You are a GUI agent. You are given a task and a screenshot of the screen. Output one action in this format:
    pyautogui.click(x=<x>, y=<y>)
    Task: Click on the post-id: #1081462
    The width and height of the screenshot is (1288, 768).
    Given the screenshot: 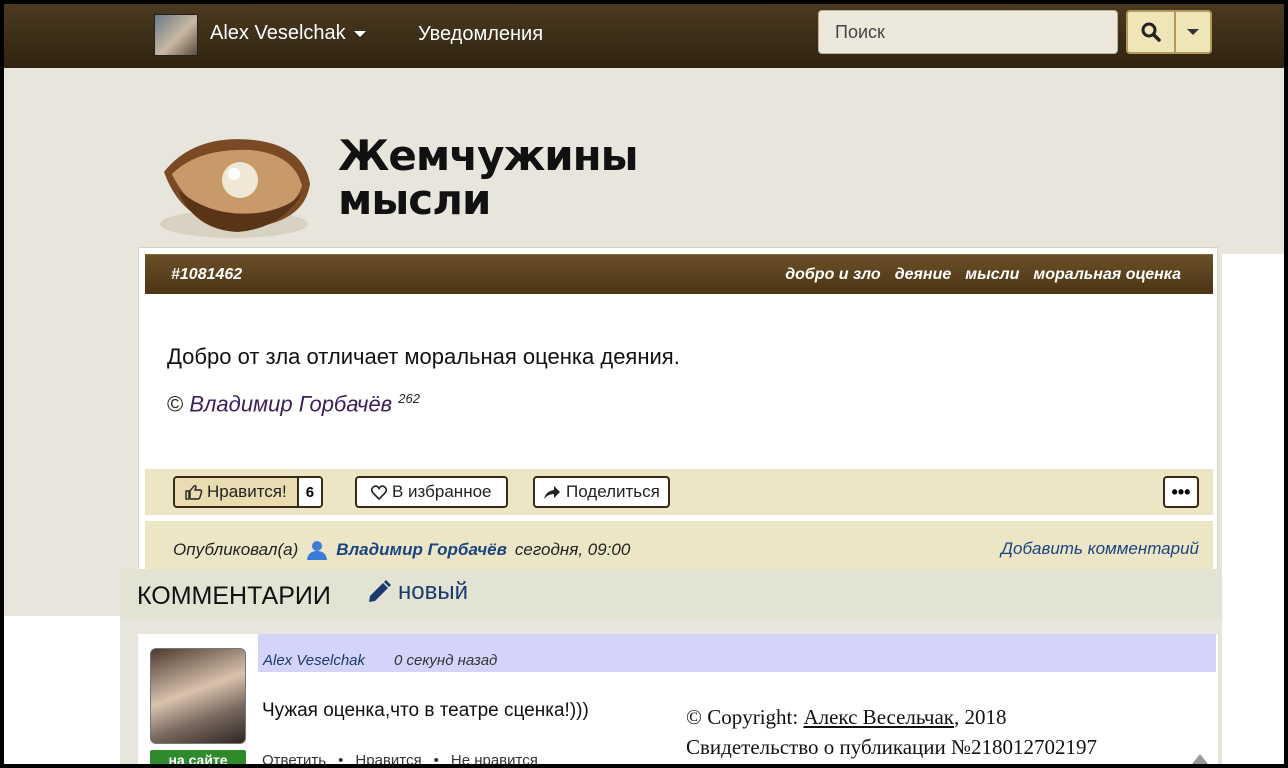 What is the action you would take?
    pyautogui.click(x=206, y=275)
    